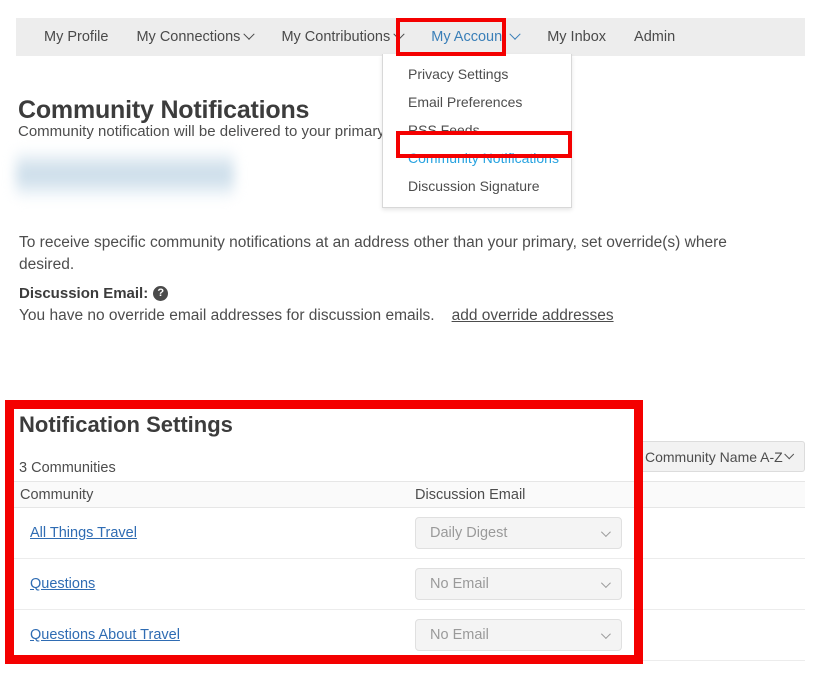  I want to click on table-row: Questions No Email, so click(408, 584).